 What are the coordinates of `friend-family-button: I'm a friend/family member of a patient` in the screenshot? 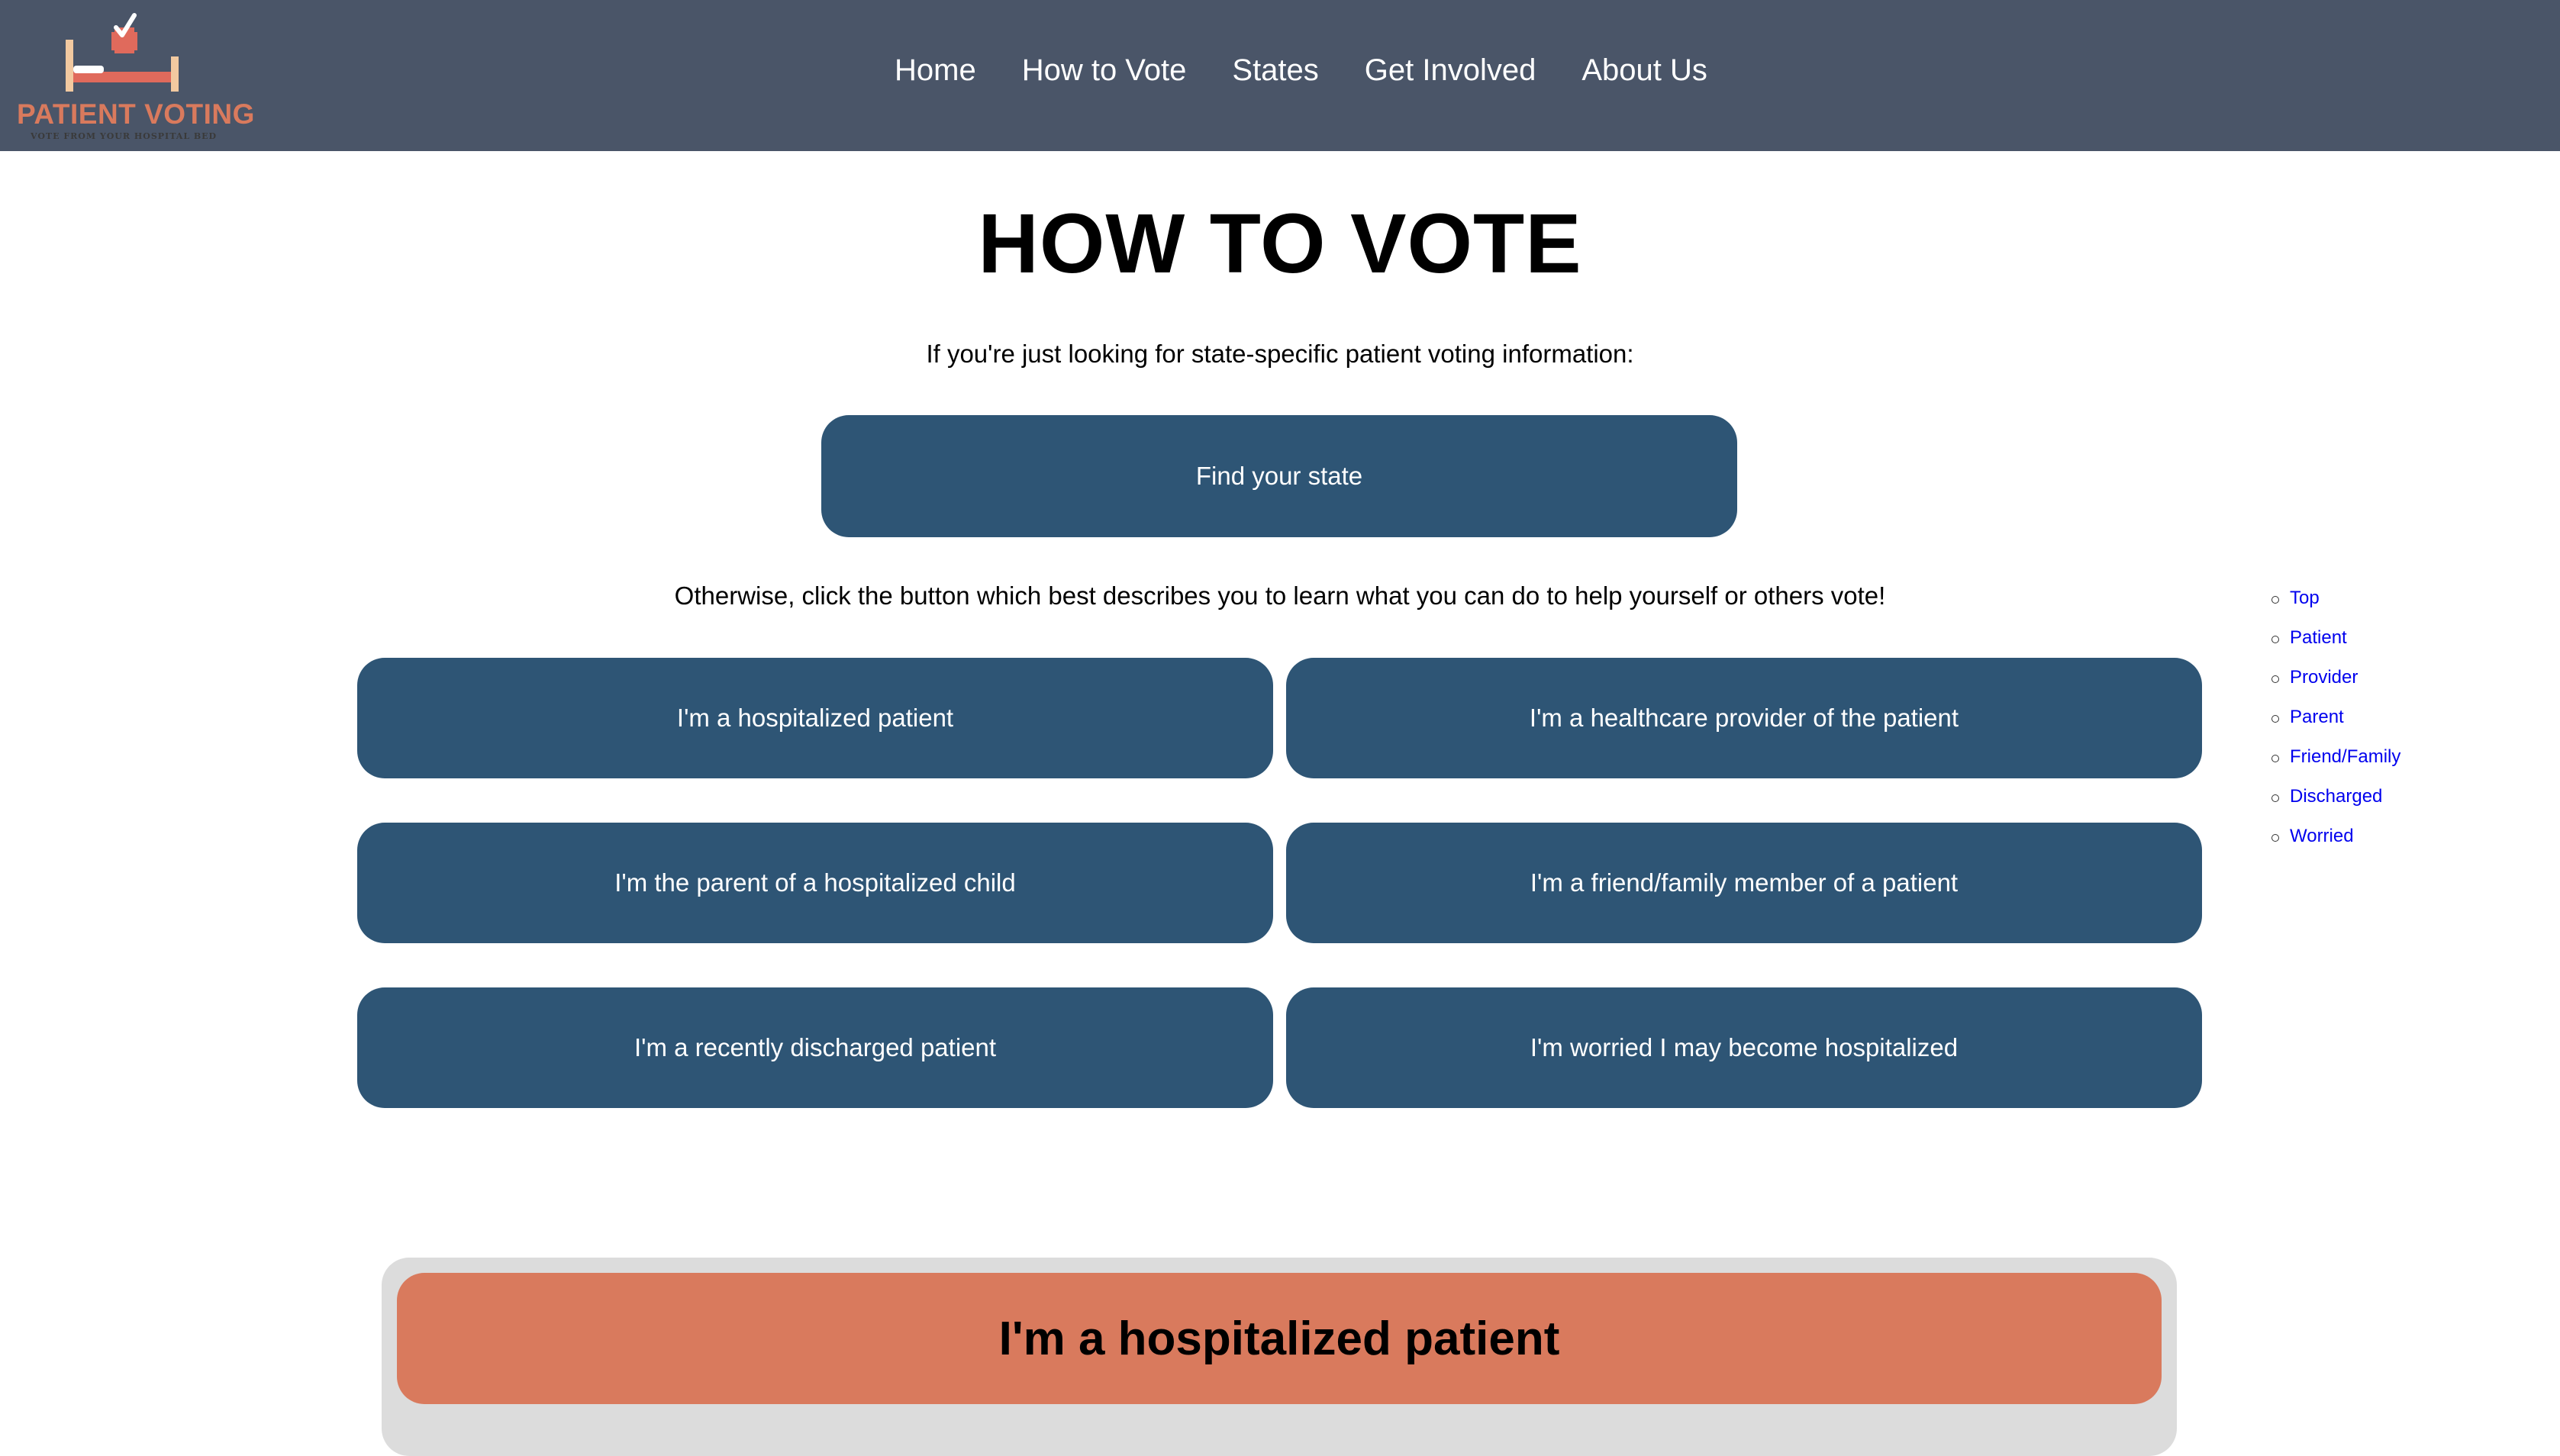 It's located at (1744, 883).